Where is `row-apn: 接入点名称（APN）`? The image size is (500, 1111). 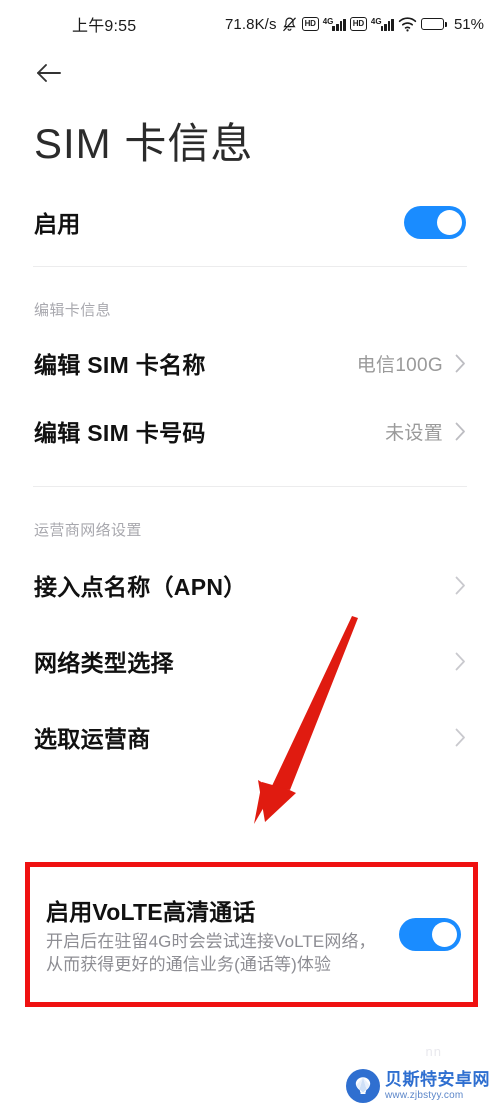
row-apn: 接入点名称（APN） is located at coordinates (250, 585).